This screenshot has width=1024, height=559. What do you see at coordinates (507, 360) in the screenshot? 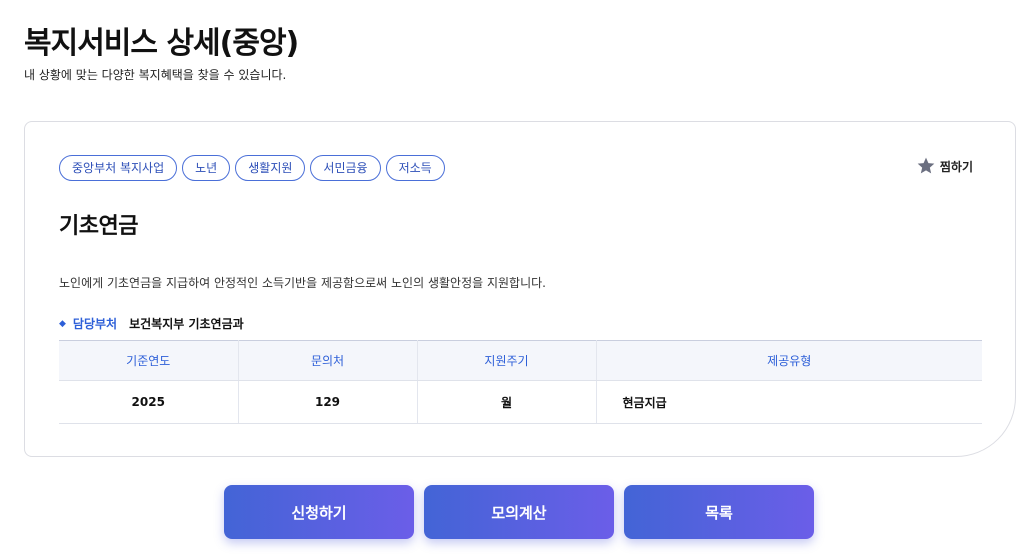
I see `header-support-cycle: 지원주기` at bounding box center [507, 360].